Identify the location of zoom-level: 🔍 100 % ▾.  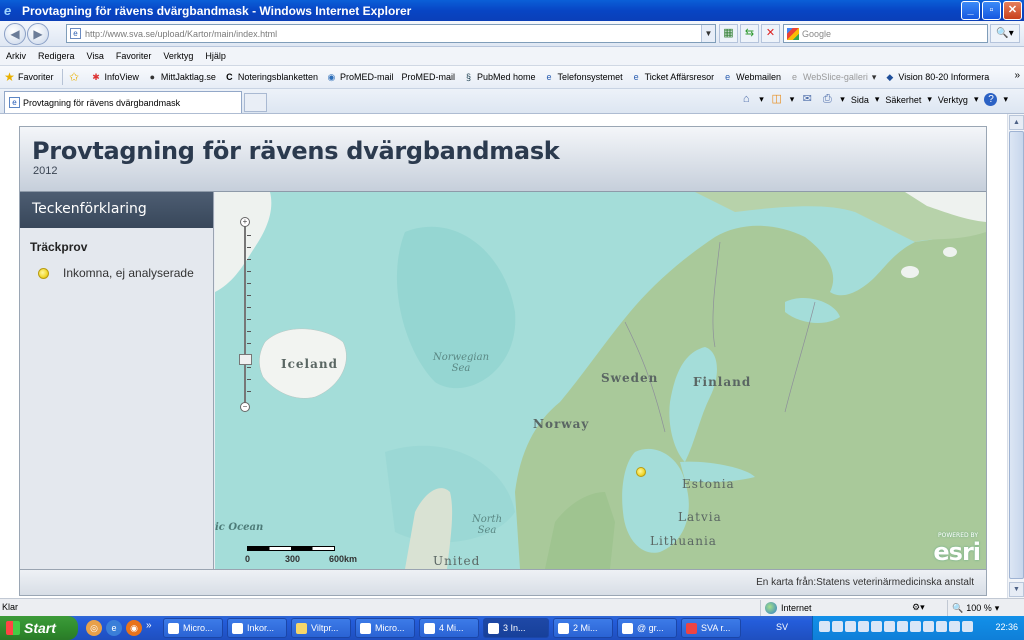
(984, 608).